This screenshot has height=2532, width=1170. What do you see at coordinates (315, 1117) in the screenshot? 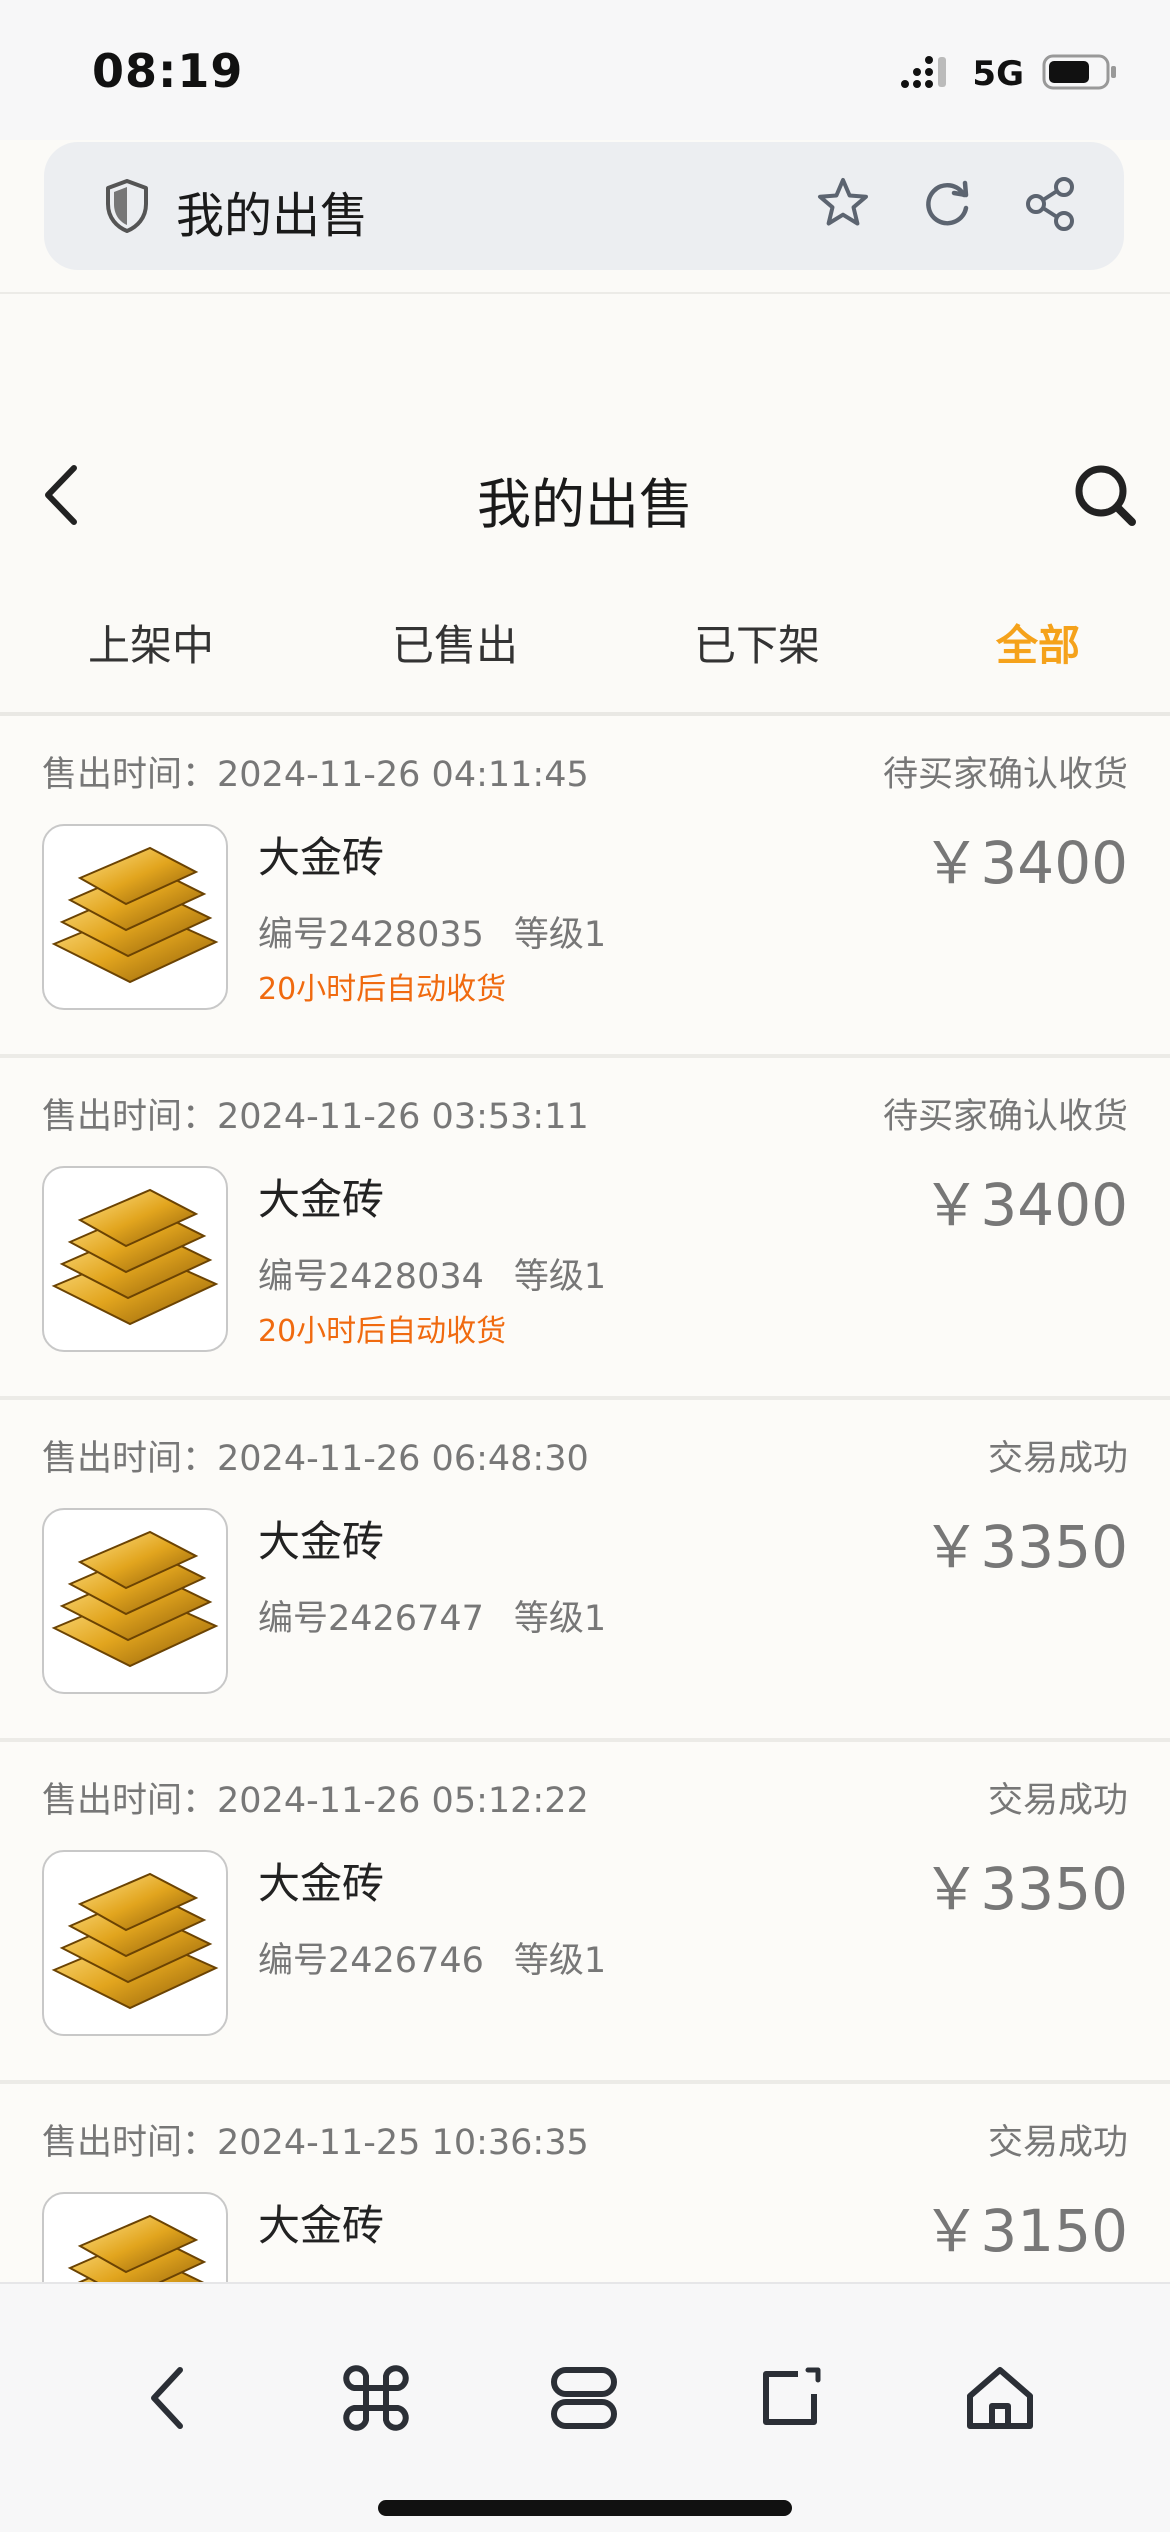
I see `order-sold-time: 售出时间：2024-11-26 03:53:11` at bounding box center [315, 1117].